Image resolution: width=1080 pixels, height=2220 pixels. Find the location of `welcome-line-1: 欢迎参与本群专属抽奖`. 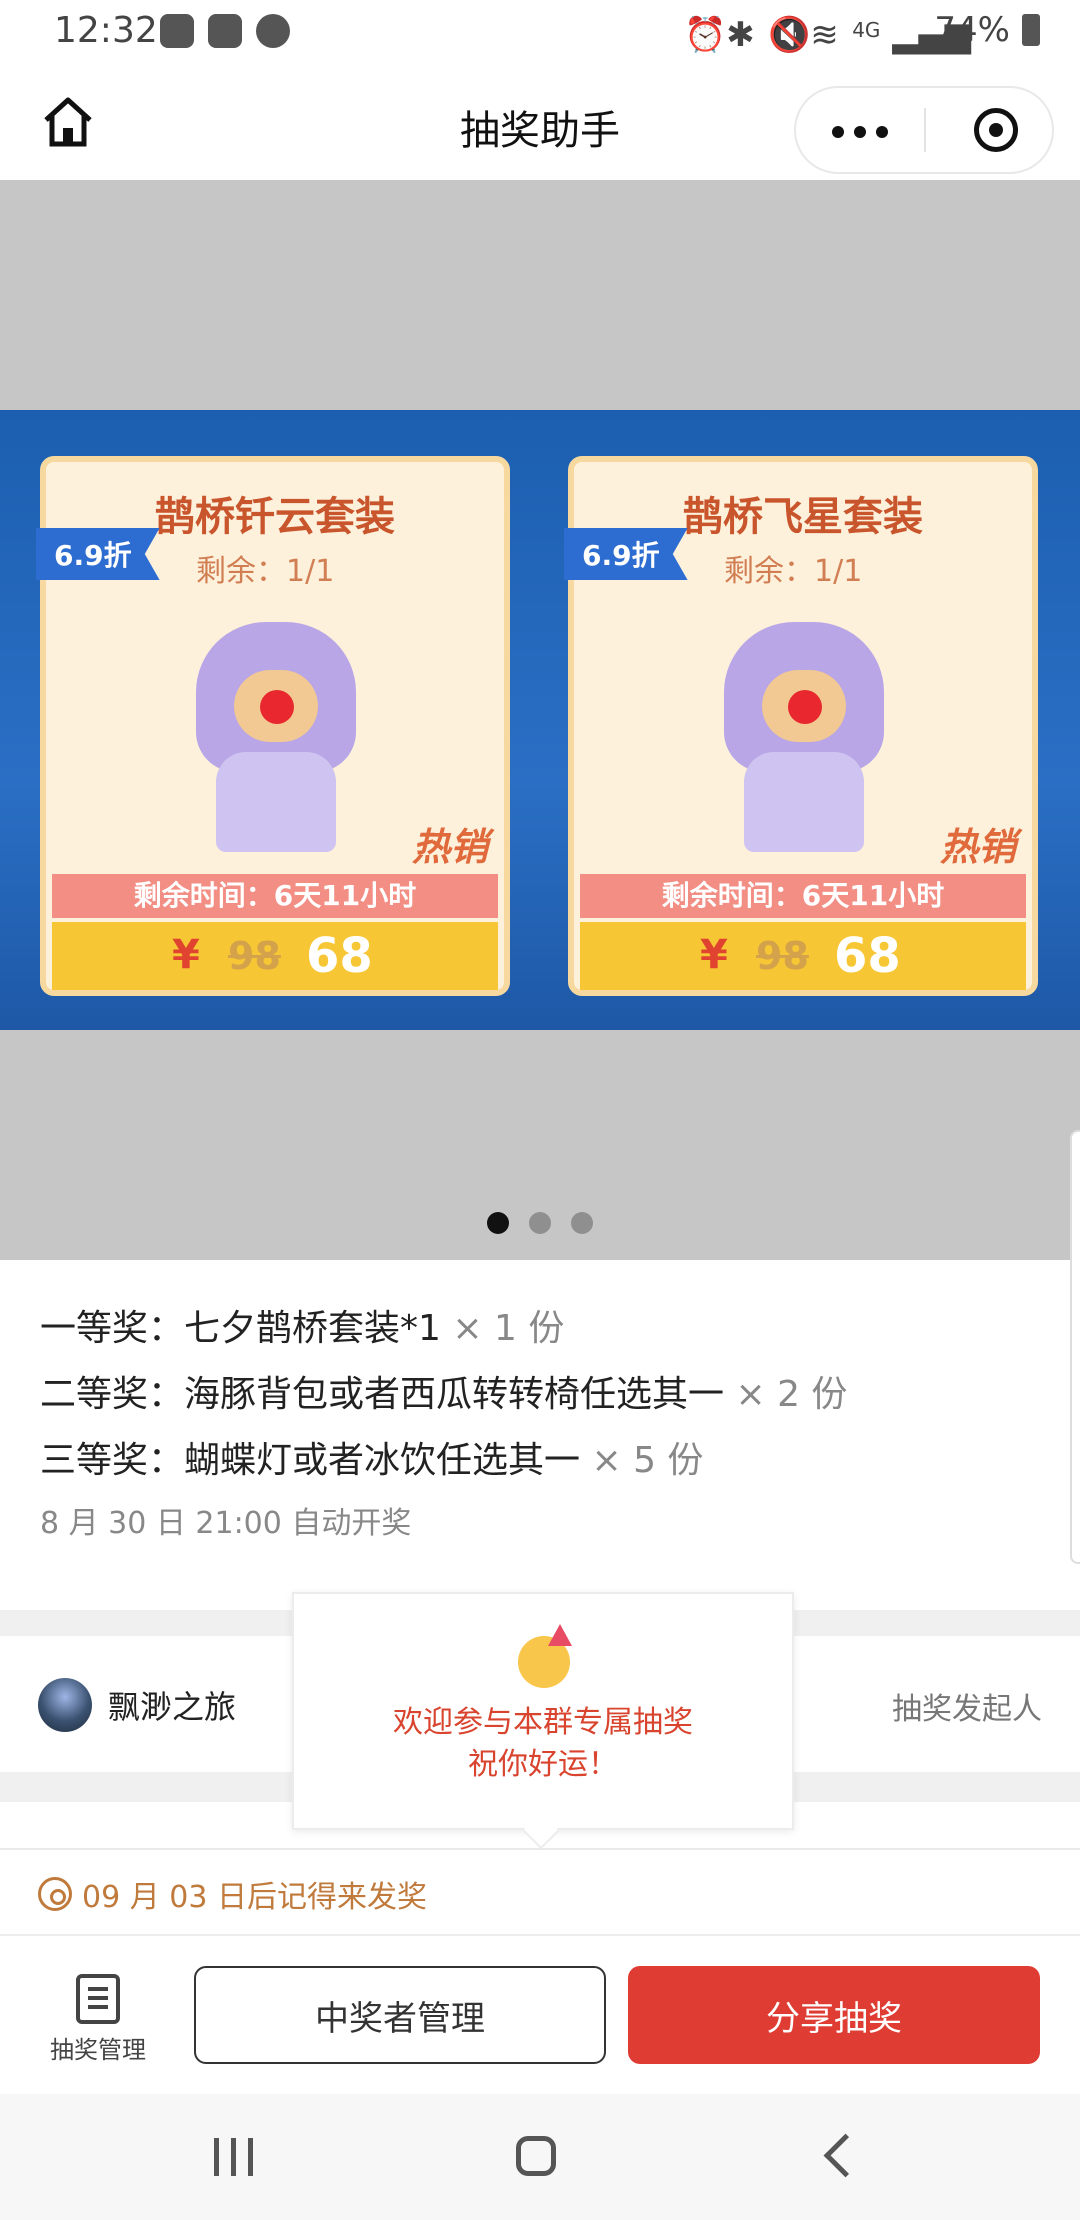

welcome-line-1: 欢迎参与本群专属抽奖 is located at coordinates (543, 1722).